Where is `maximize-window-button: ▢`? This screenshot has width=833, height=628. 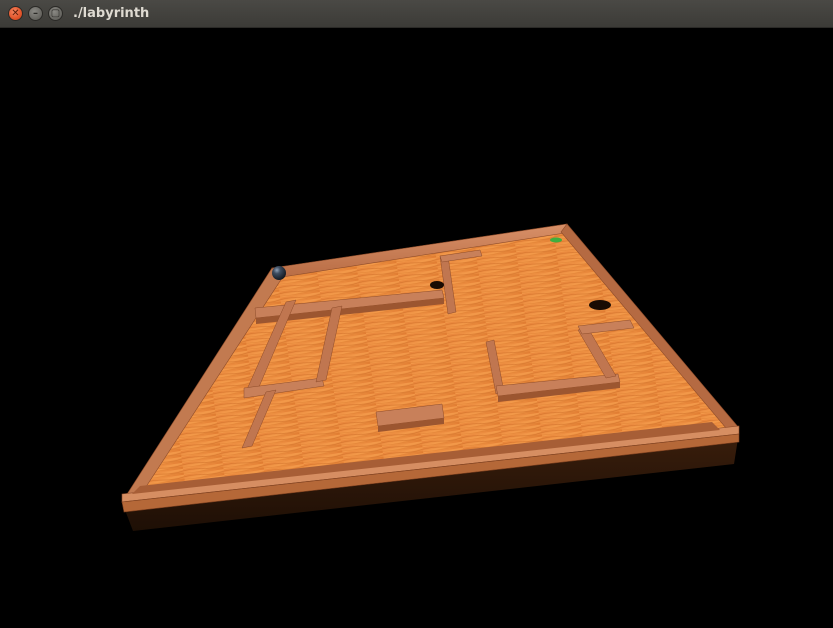 maximize-window-button: ▢ is located at coordinates (55, 13).